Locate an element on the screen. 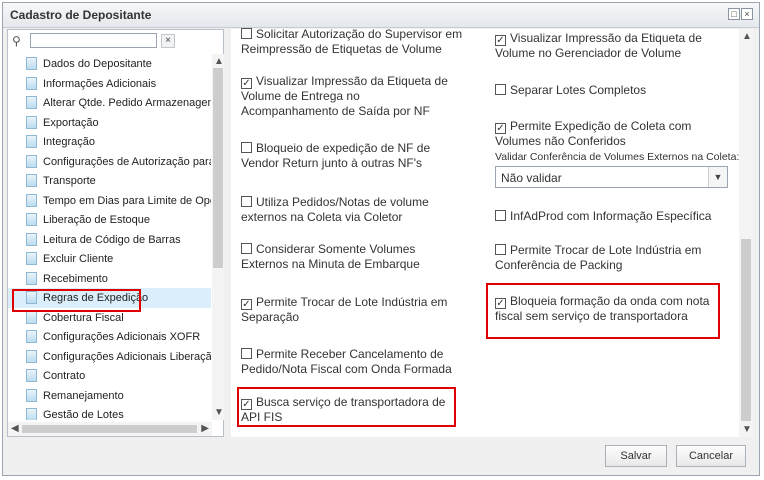 This screenshot has width=764, height=480. scroll-left-icon: ◀ is located at coordinates (15, 428).